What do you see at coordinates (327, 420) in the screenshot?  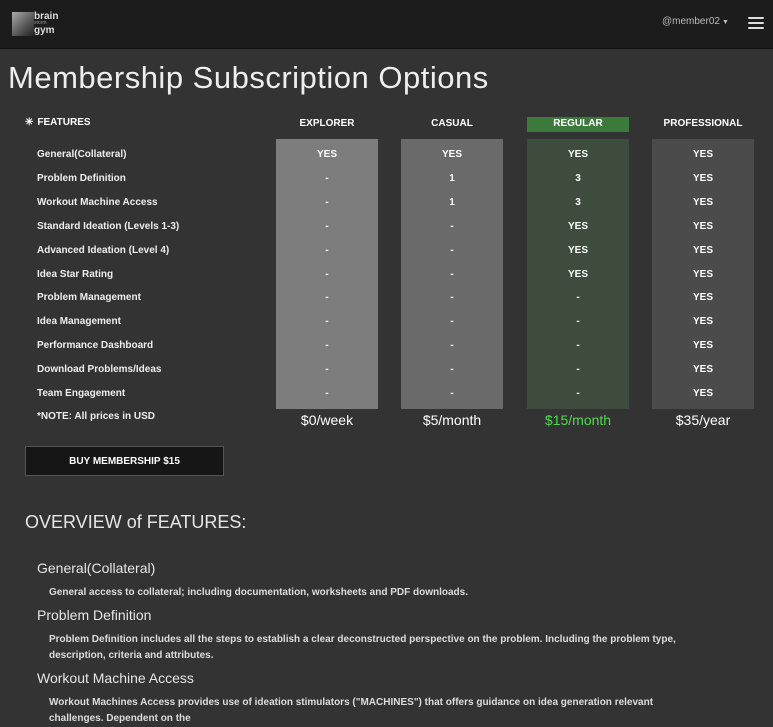 I see `explorer-price: $0/week` at bounding box center [327, 420].